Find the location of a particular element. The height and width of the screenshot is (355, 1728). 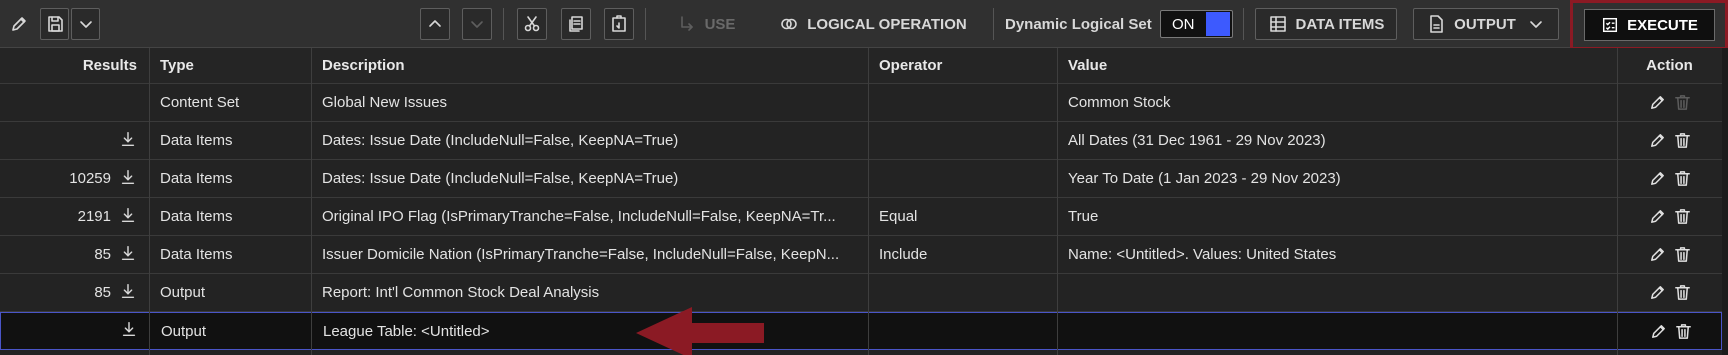

data-items-button: DATA ITEMS is located at coordinates (1326, 24).